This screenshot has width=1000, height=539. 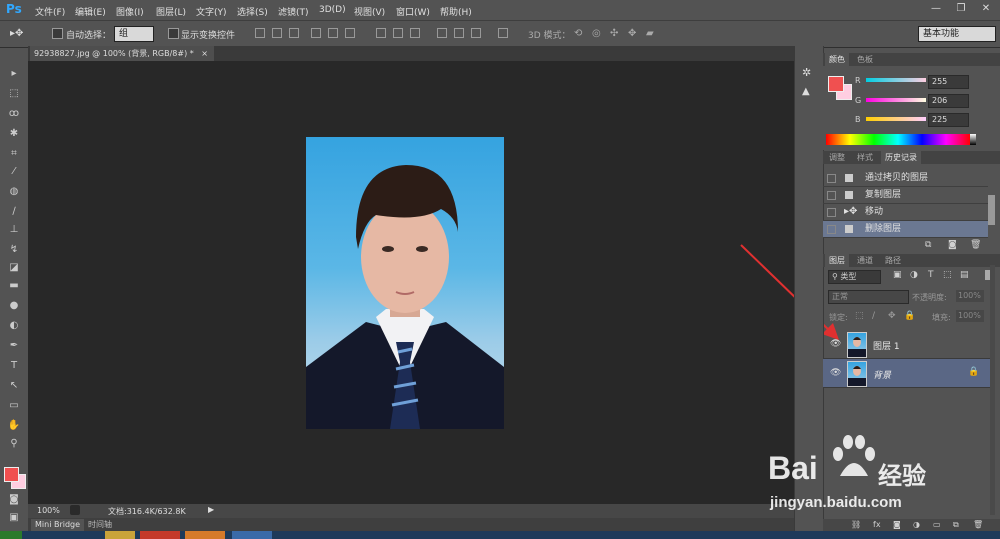 I want to click on align-right-icon, so click(x=350, y=33).